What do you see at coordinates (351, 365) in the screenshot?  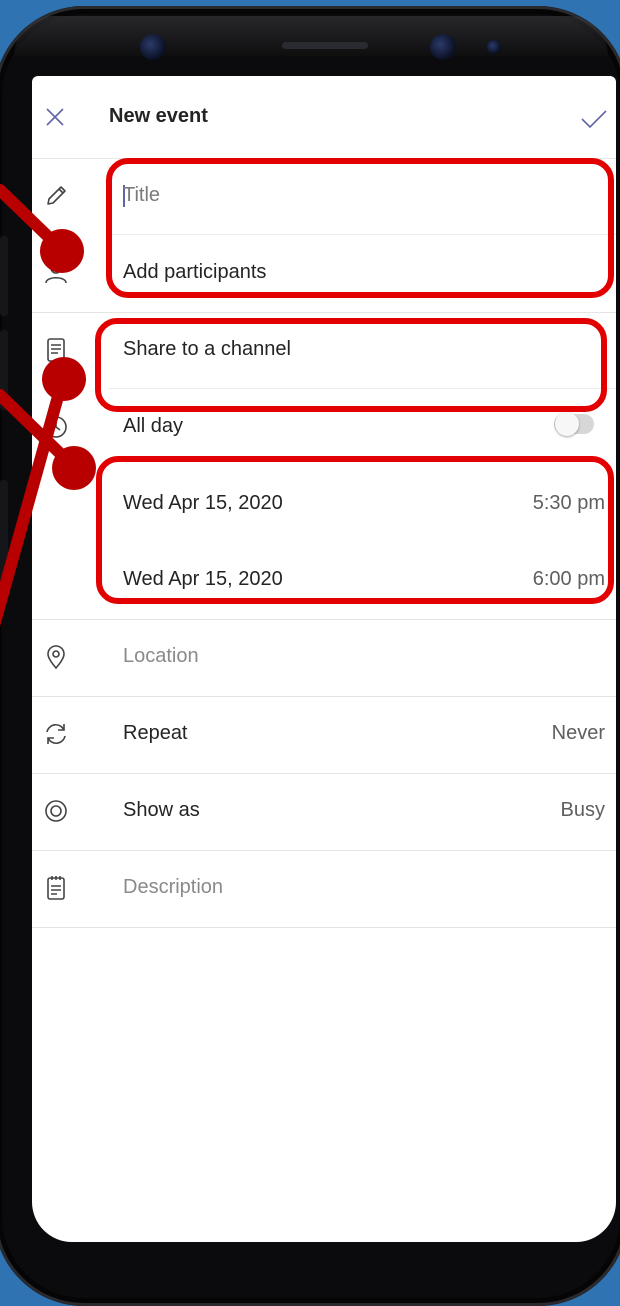 I see `annotation-box-channel` at bounding box center [351, 365].